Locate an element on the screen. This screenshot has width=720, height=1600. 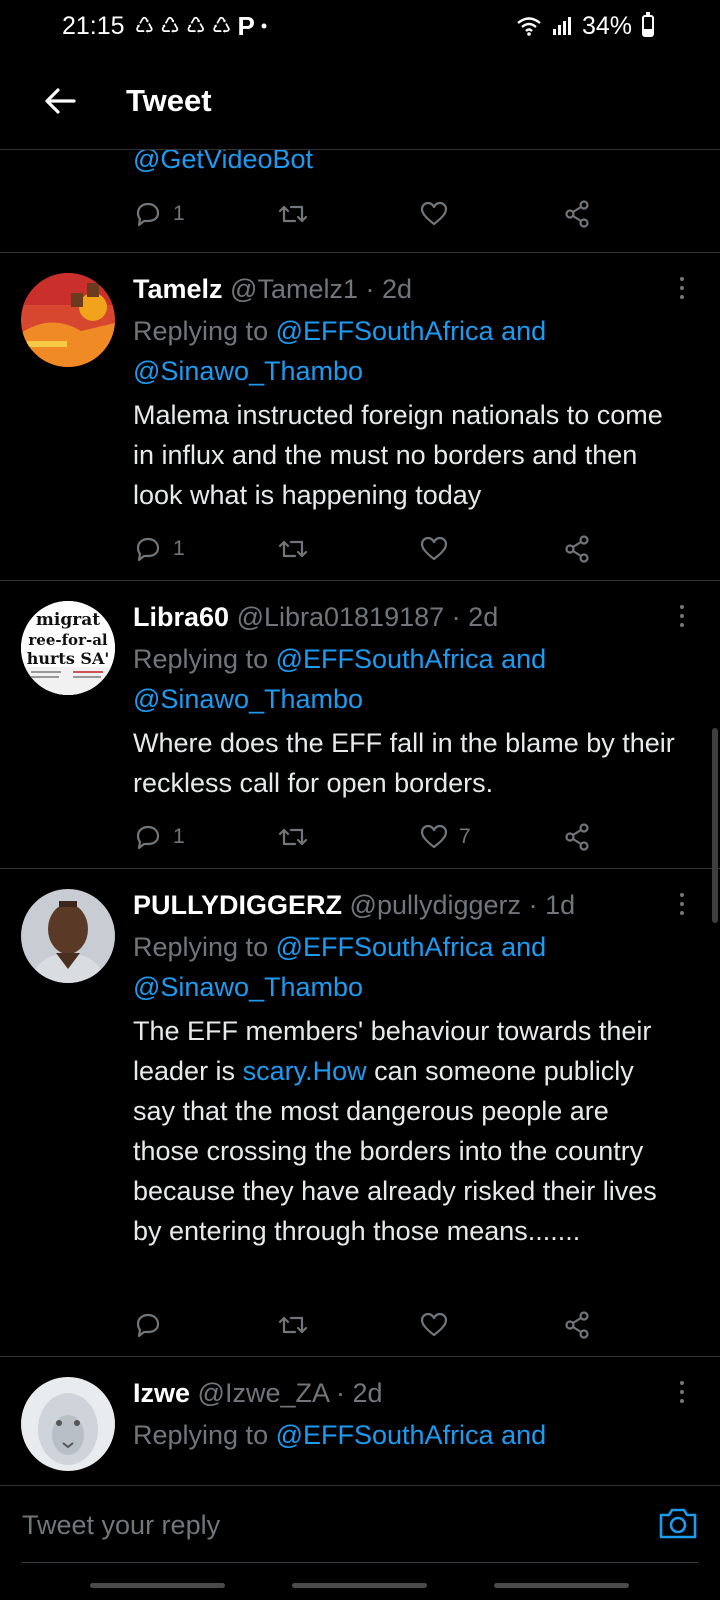
back-button is located at coordinates (60, 101).